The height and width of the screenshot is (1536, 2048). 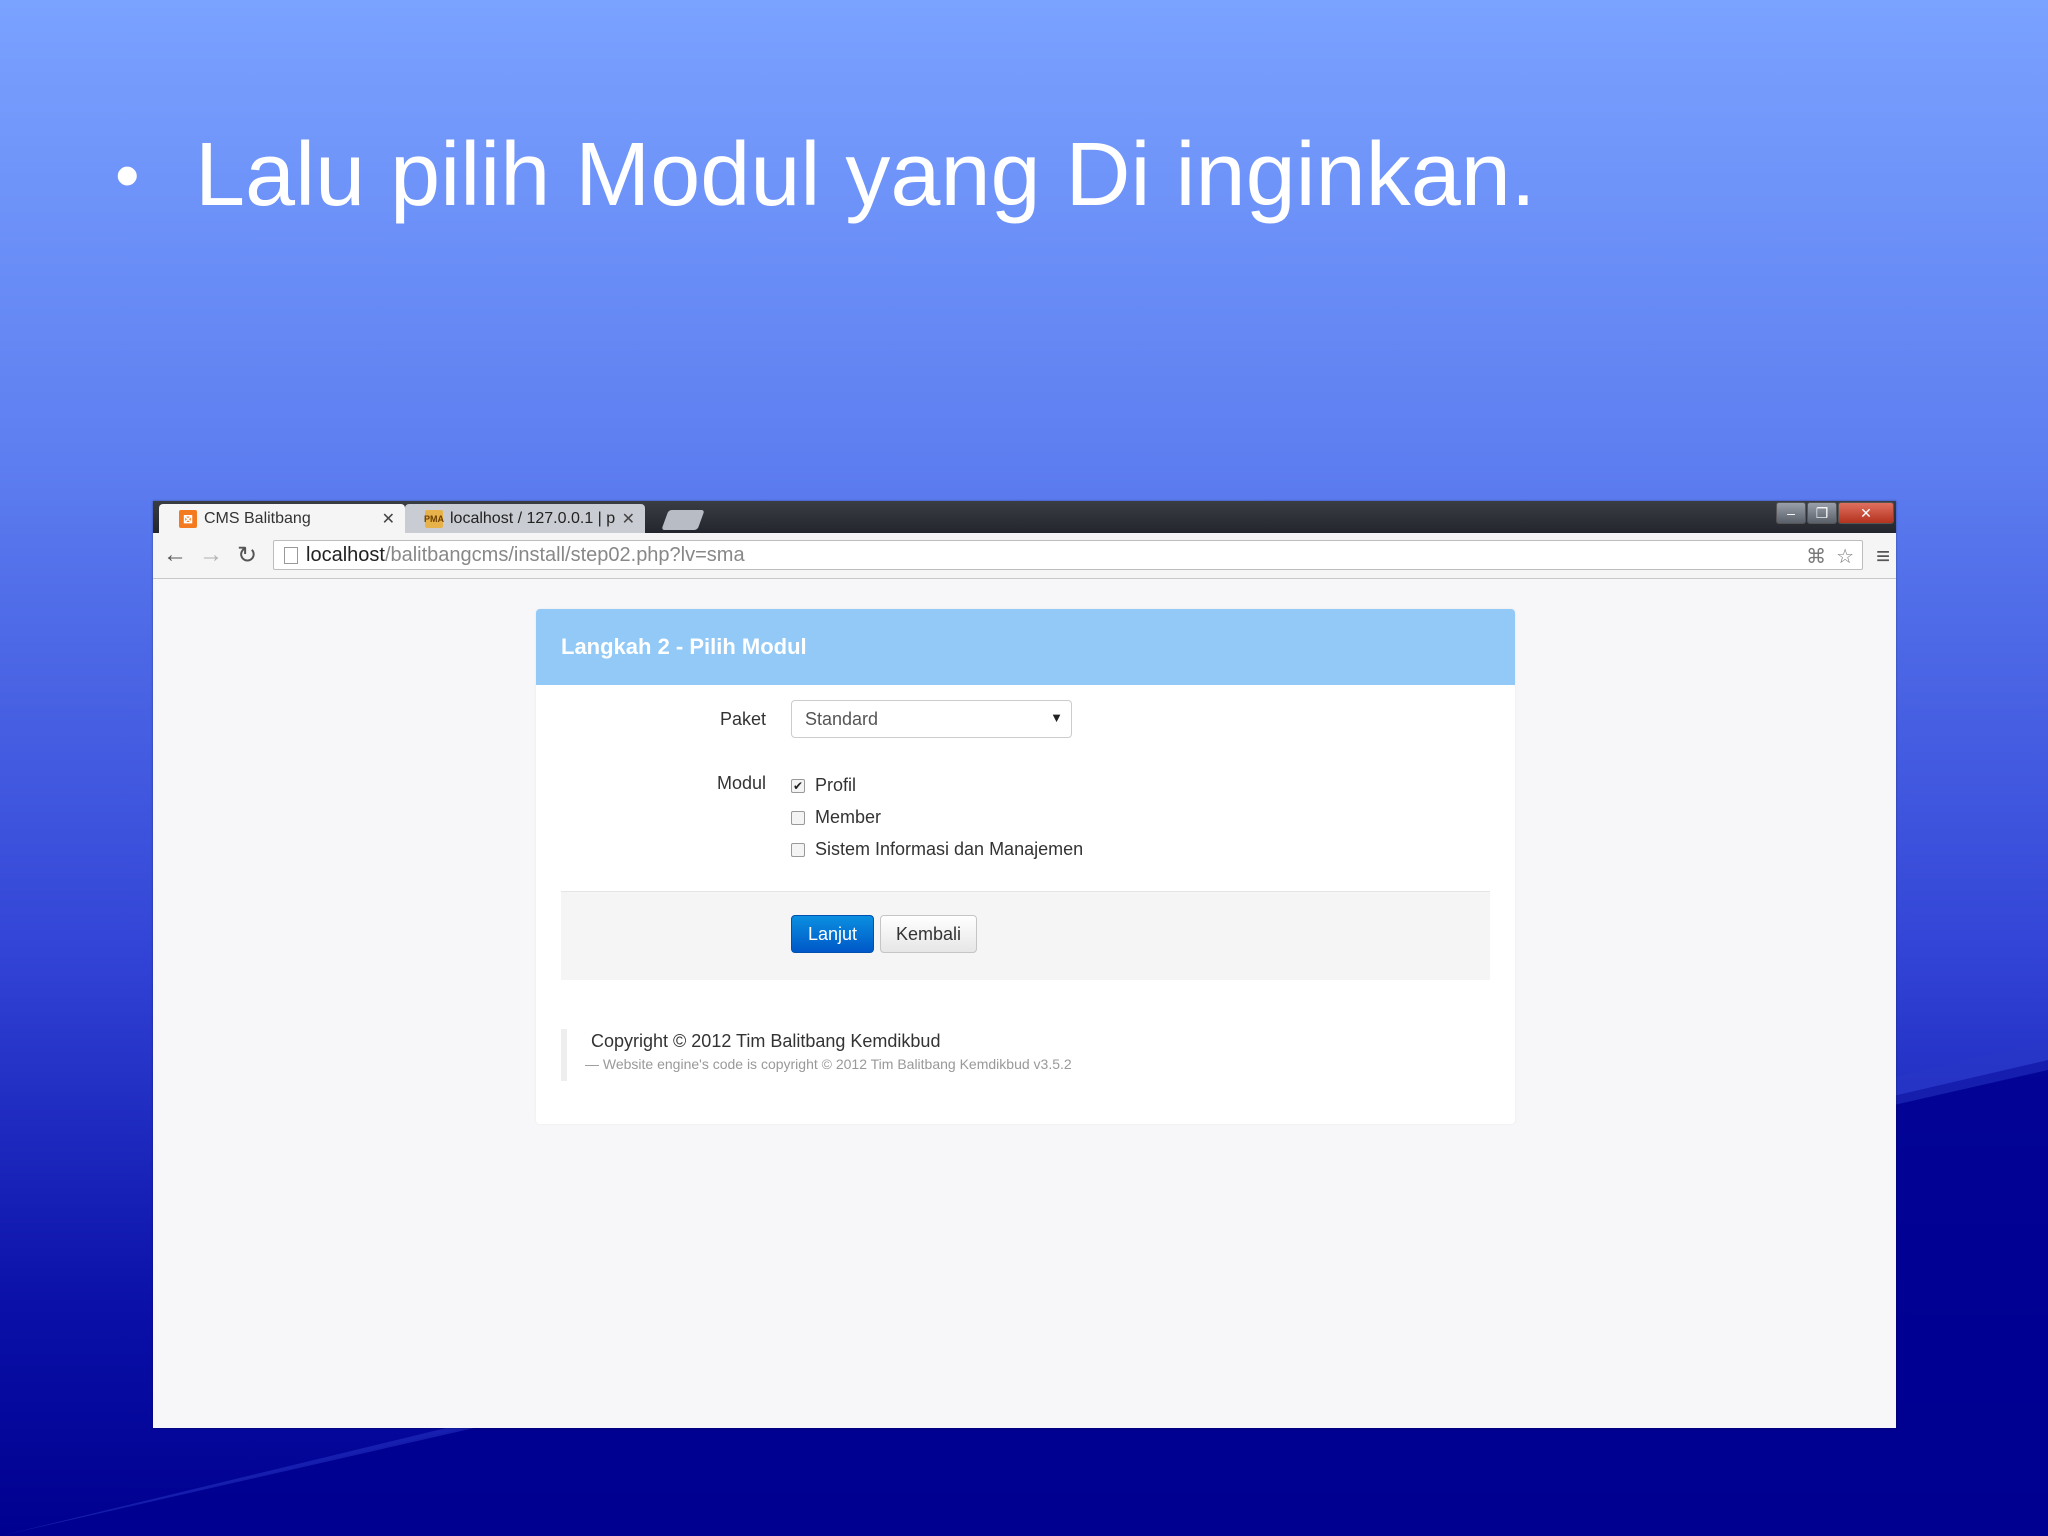 What do you see at coordinates (848, 817) in the screenshot?
I see `module-option-label: Member` at bounding box center [848, 817].